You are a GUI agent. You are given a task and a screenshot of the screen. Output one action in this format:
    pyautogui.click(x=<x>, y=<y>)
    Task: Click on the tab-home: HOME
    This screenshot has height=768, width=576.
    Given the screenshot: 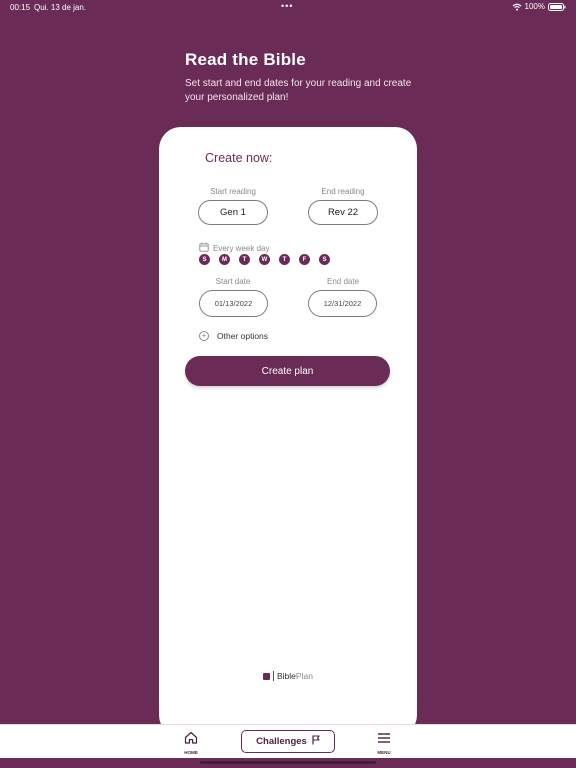 What is the action you would take?
    pyautogui.click(x=191, y=743)
    